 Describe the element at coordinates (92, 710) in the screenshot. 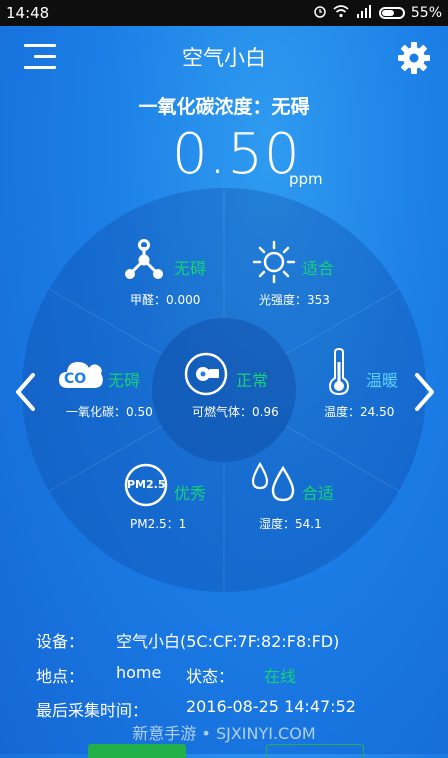

I see `last-time-label: 最后采集时间：` at that location.